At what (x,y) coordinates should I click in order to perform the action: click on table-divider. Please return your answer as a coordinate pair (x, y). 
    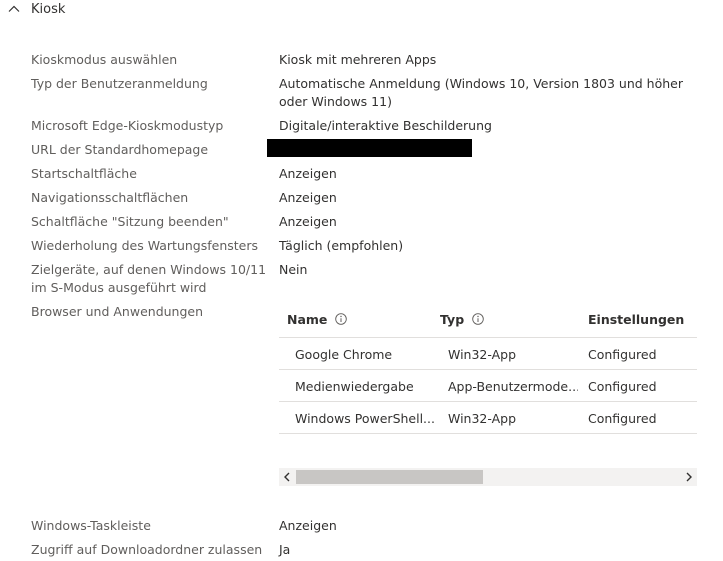
    Looking at the image, I should click on (488, 433).